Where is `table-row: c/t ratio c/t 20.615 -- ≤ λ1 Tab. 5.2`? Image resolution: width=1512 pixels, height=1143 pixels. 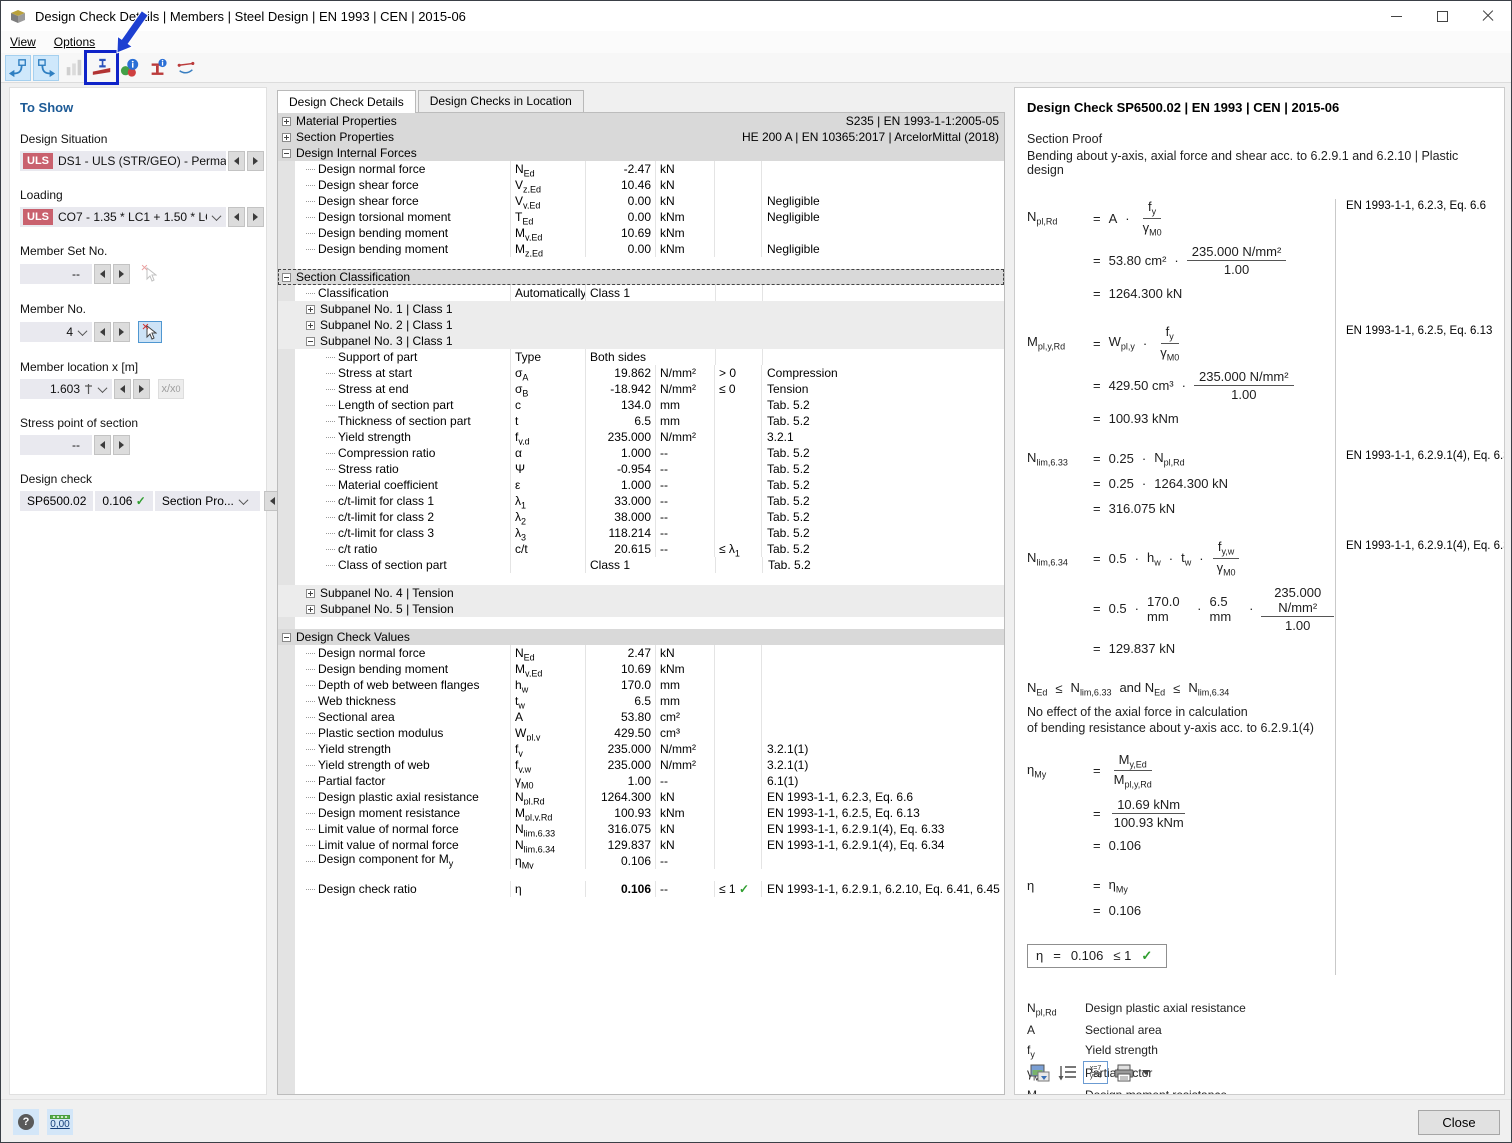 table-row: c/t ratio c/t 20.615 -- ≤ λ1 Tab. 5.2 is located at coordinates (641, 549).